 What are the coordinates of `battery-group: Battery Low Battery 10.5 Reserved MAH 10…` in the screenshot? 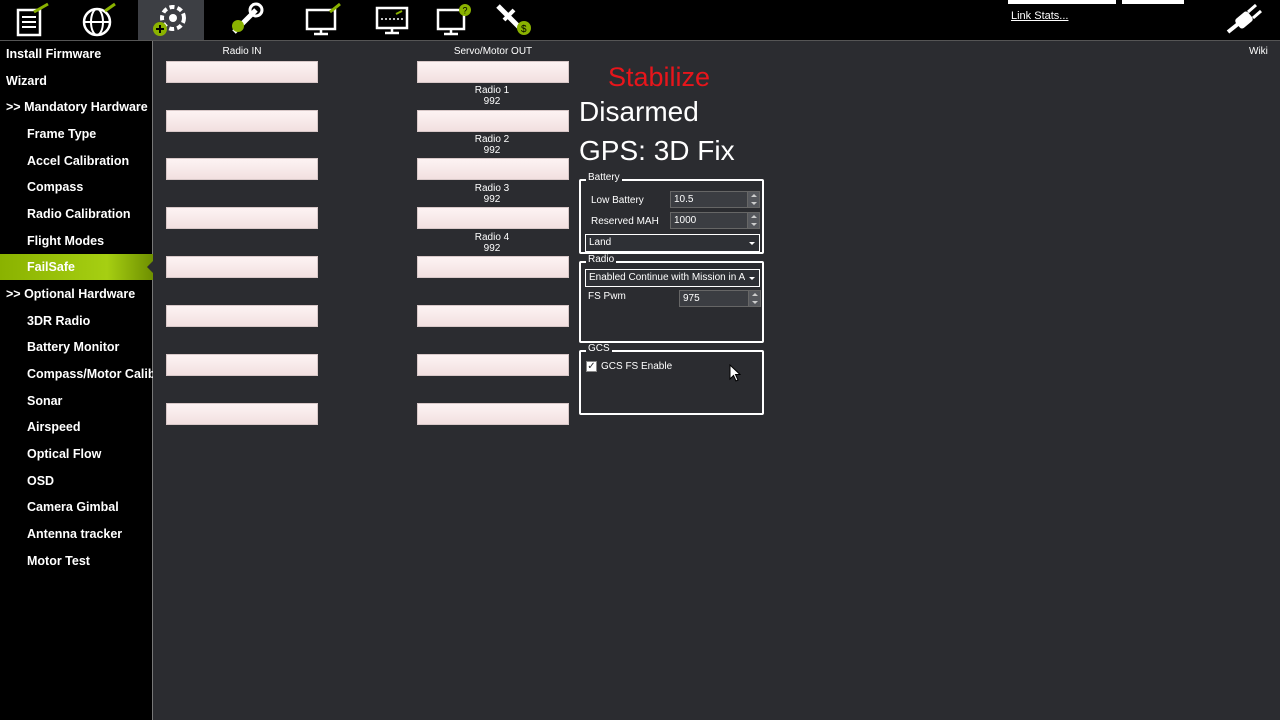 It's located at (671, 213).